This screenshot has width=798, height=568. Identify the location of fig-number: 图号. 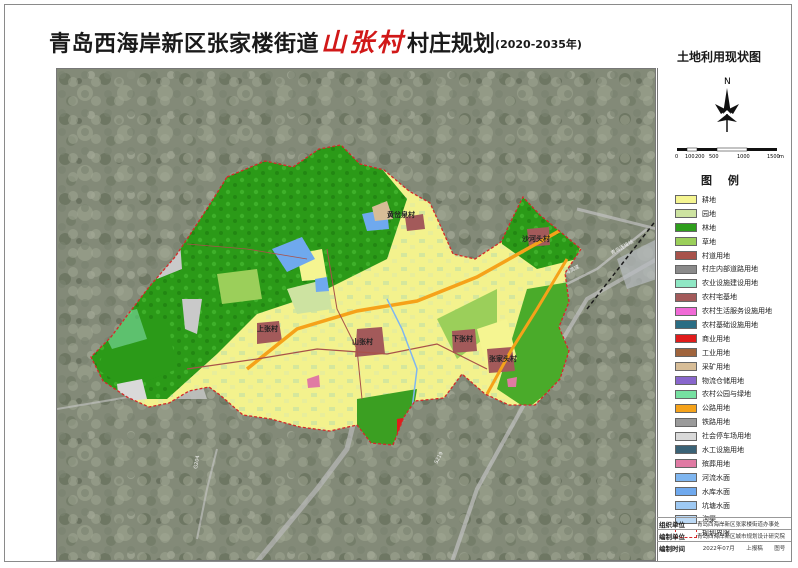
(780, 548).